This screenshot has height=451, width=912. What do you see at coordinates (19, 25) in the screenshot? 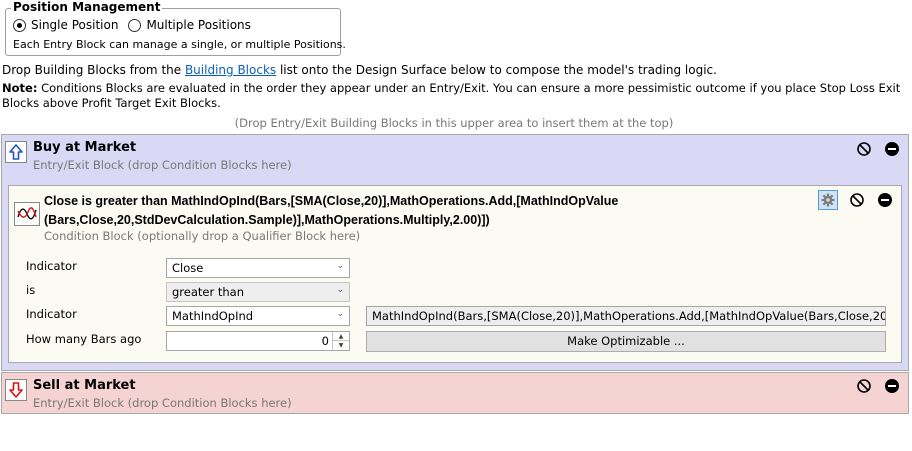
I see `single-position-radio-circle` at bounding box center [19, 25].